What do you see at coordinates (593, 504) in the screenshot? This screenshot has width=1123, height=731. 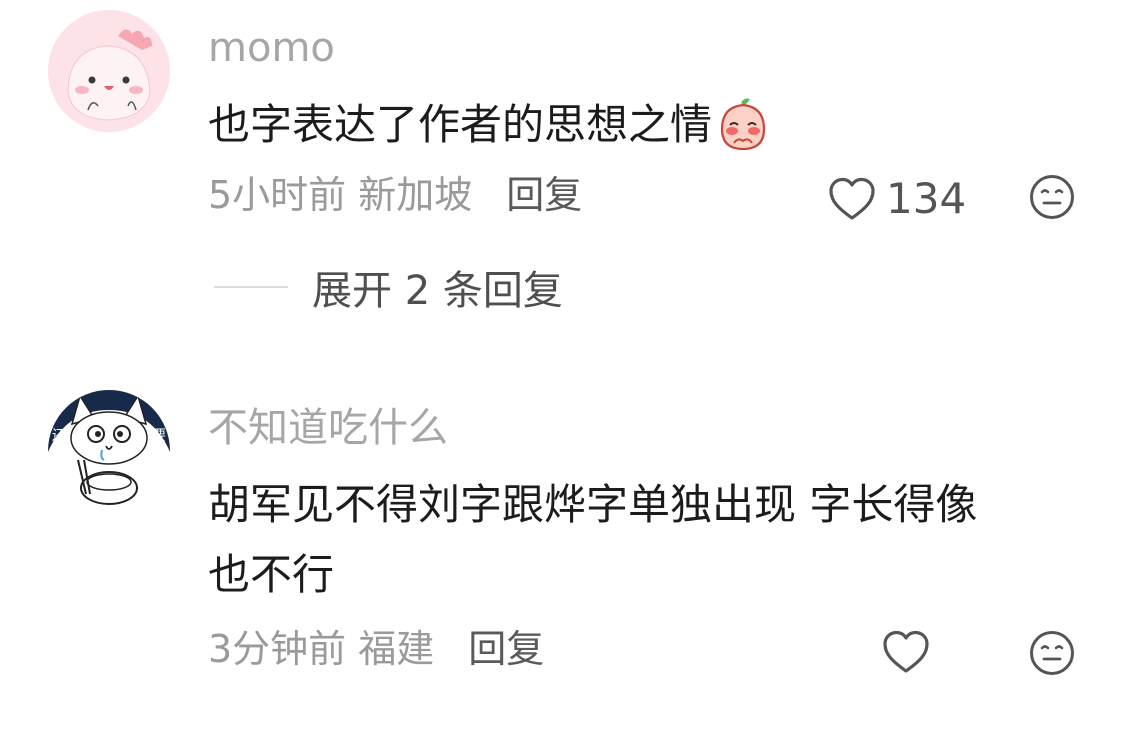 I see `comment-text-line-1: 胡军见不得刘字跟烨字单独出现 字长得像` at bounding box center [593, 504].